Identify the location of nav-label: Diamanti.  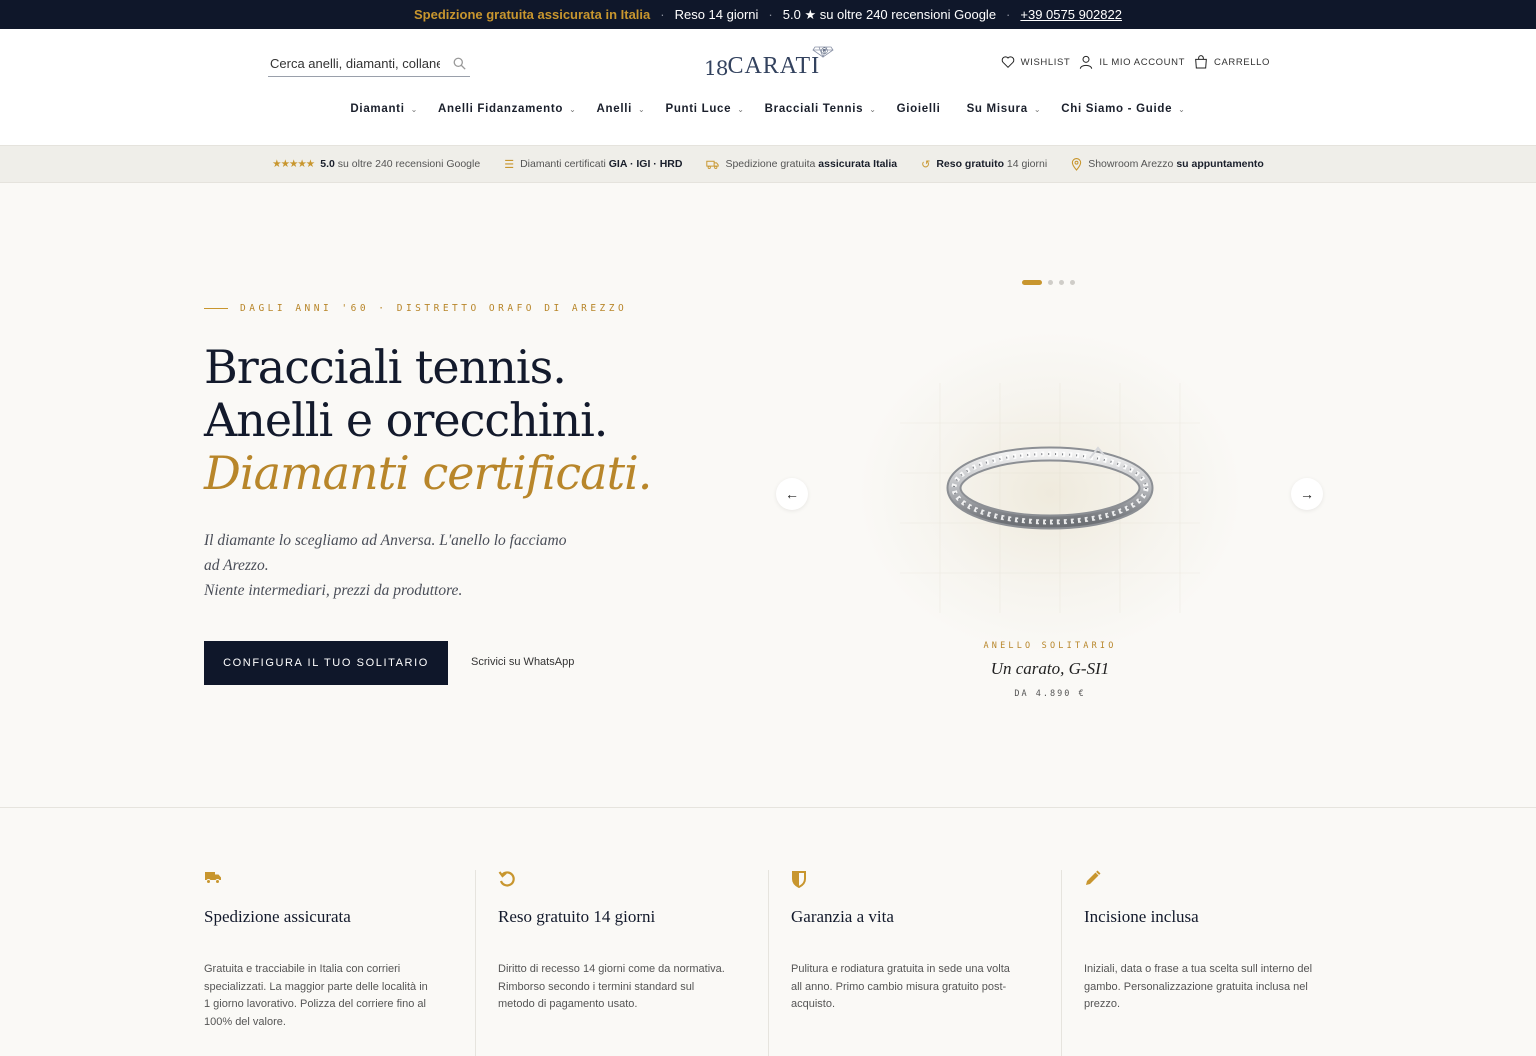
(377, 109).